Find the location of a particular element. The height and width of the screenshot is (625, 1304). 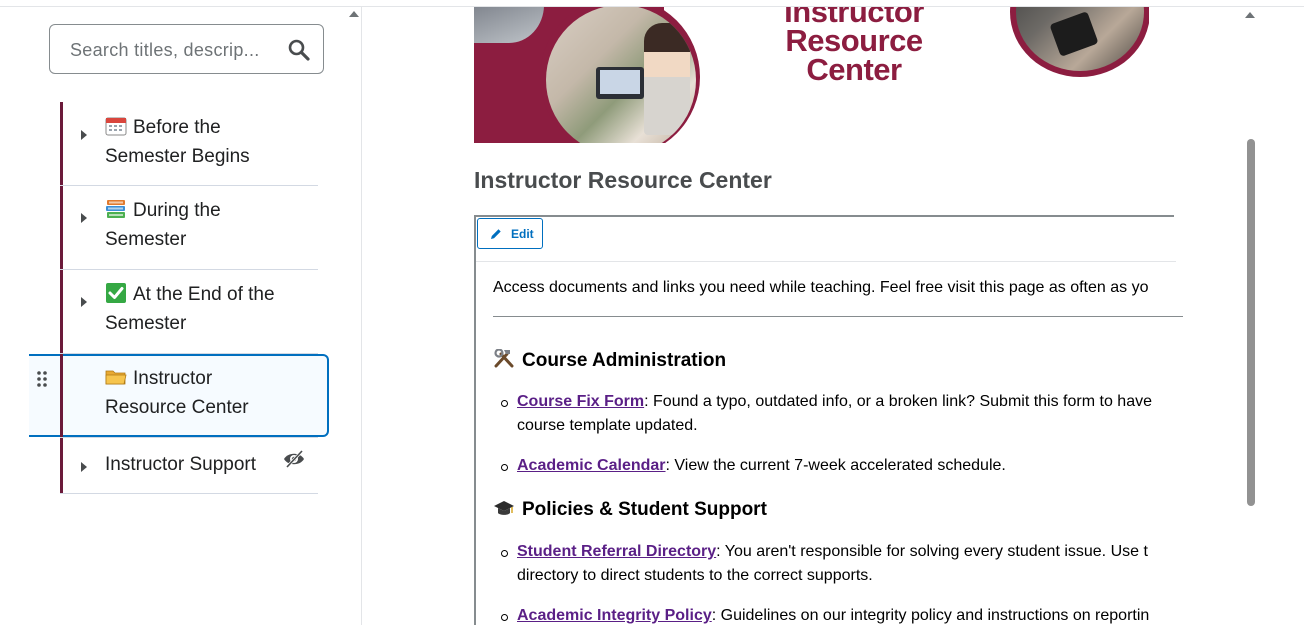

module-label-text: During the is located at coordinates (177, 210).